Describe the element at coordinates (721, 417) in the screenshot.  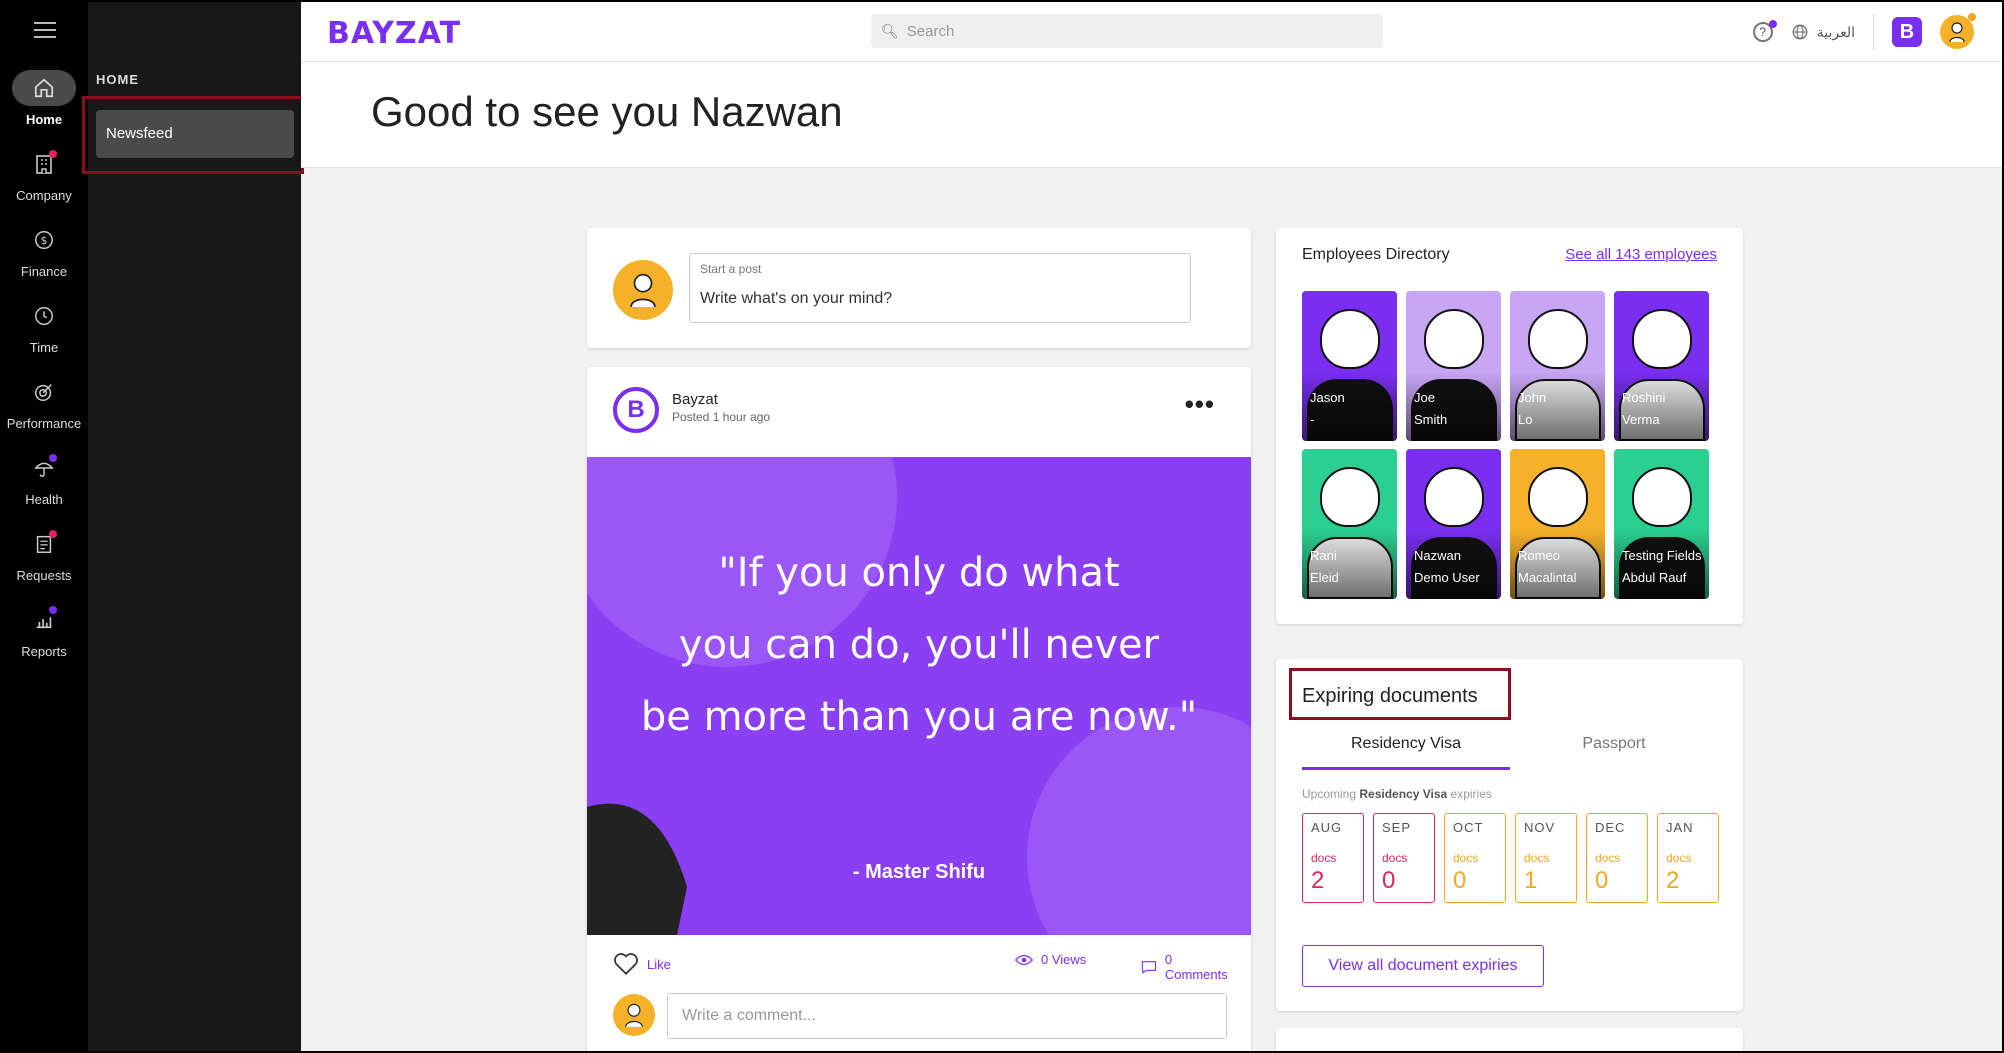
I see `post-time: Posted 1 hour ago` at that location.